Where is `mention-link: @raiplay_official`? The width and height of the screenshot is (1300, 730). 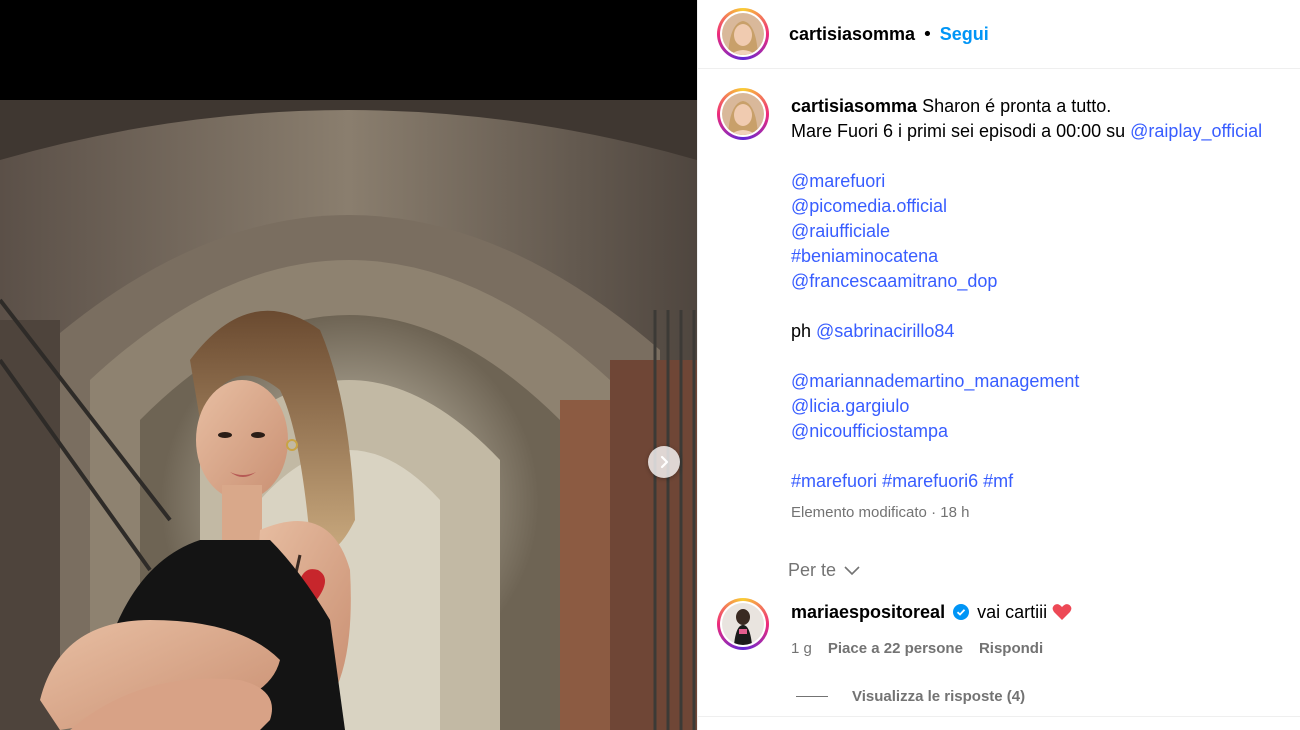 mention-link: @raiplay_official is located at coordinates (1196, 131).